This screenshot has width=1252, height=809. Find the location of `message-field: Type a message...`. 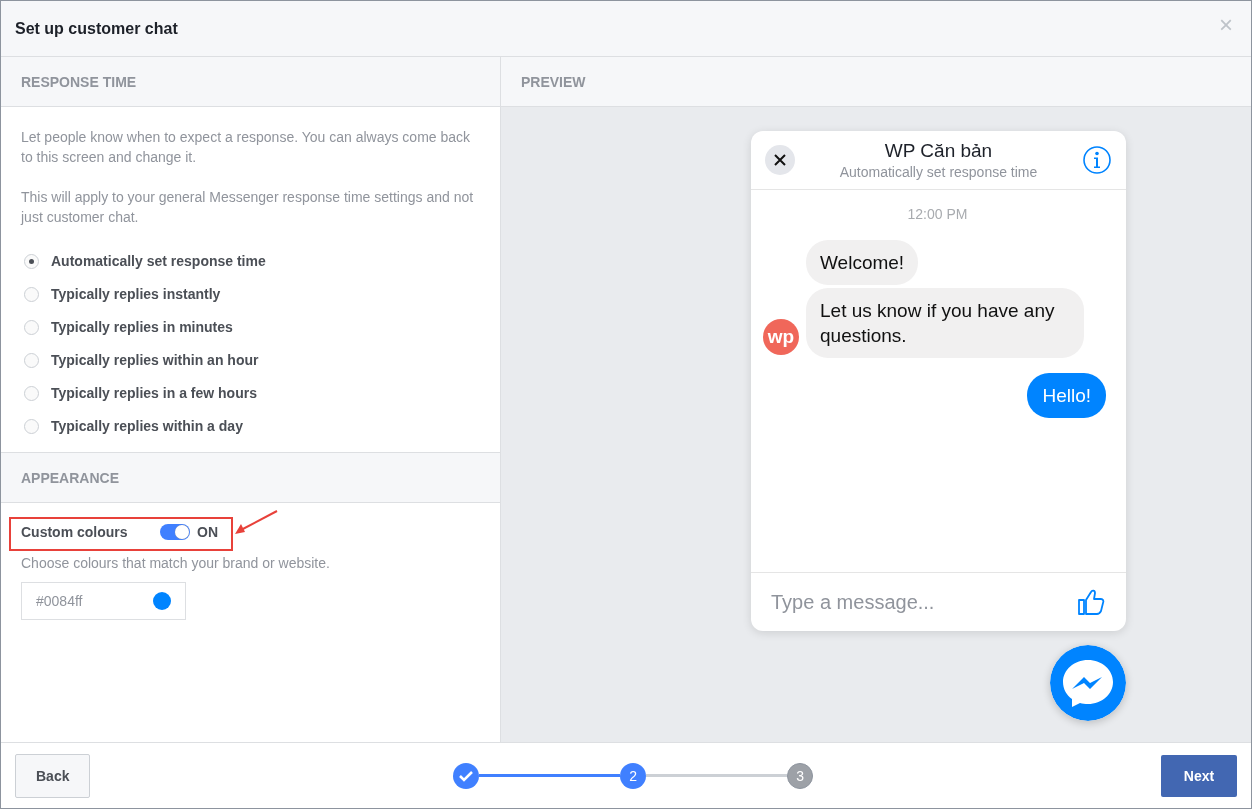

message-field: Type a message... is located at coordinates (922, 602).